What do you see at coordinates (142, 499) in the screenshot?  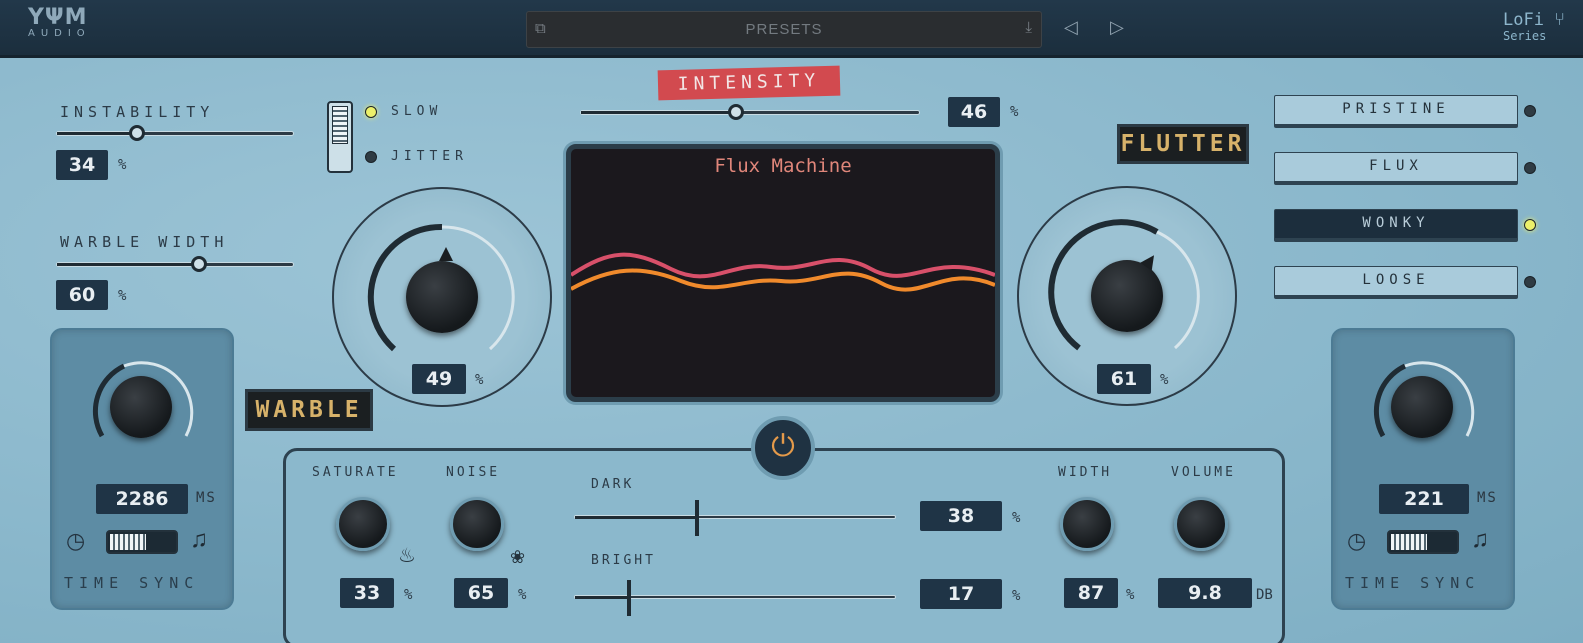 I see `left-time-value: 2286` at bounding box center [142, 499].